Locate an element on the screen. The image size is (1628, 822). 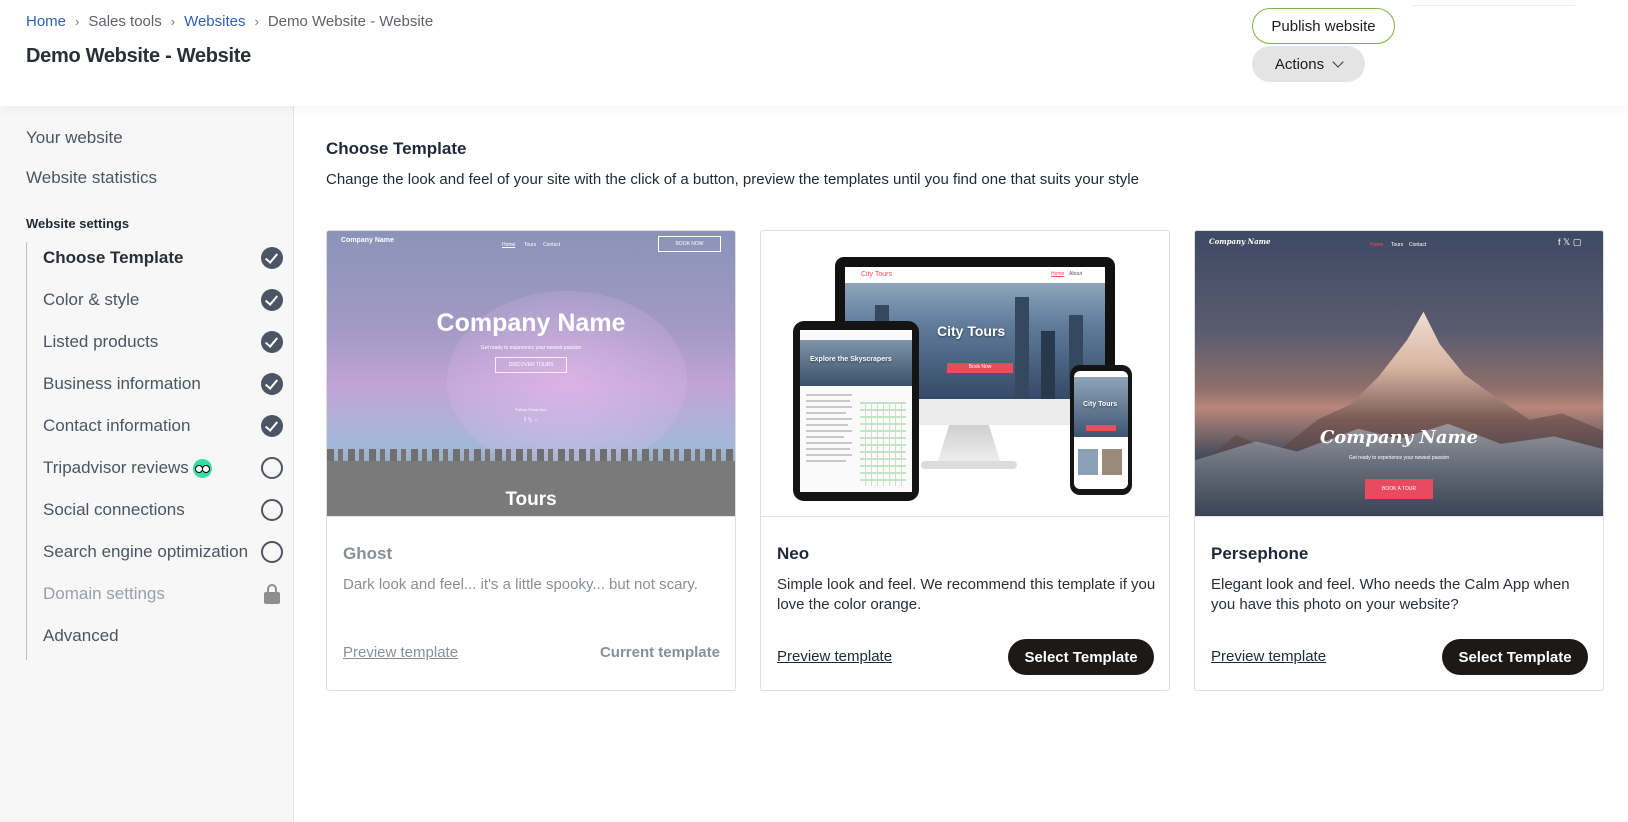
thumb-phone: City Tours is located at coordinates (1101, 430).